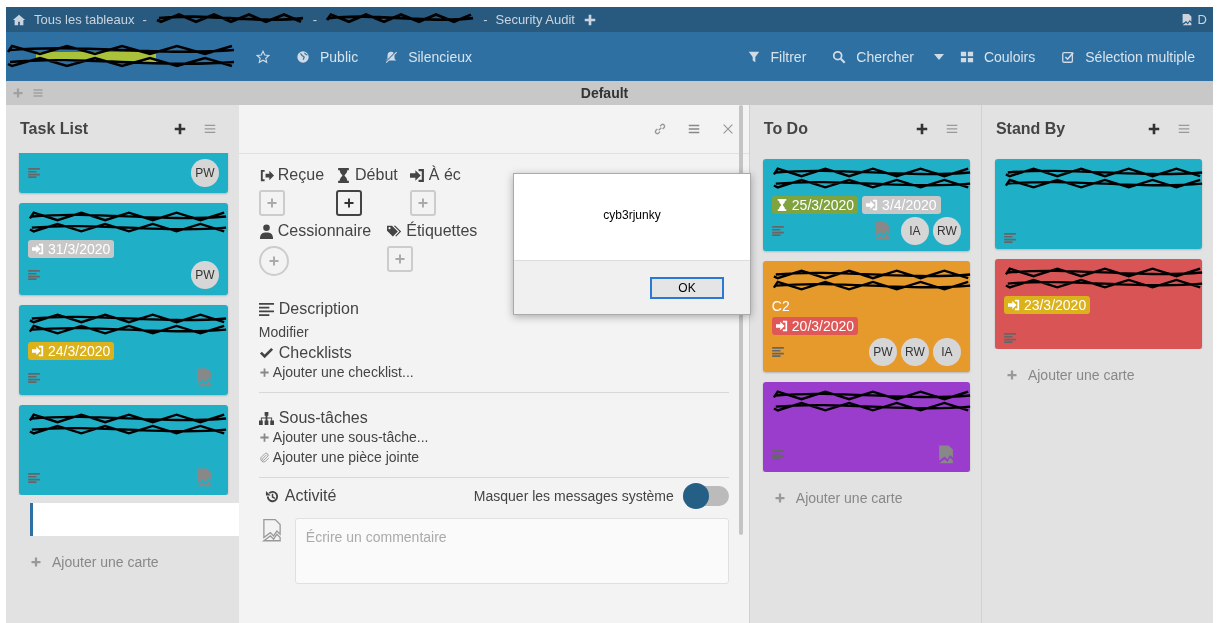  What do you see at coordinates (339, 457) in the screenshot?
I see `add-attachment-link: Ajouter une pièce jointe` at bounding box center [339, 457].